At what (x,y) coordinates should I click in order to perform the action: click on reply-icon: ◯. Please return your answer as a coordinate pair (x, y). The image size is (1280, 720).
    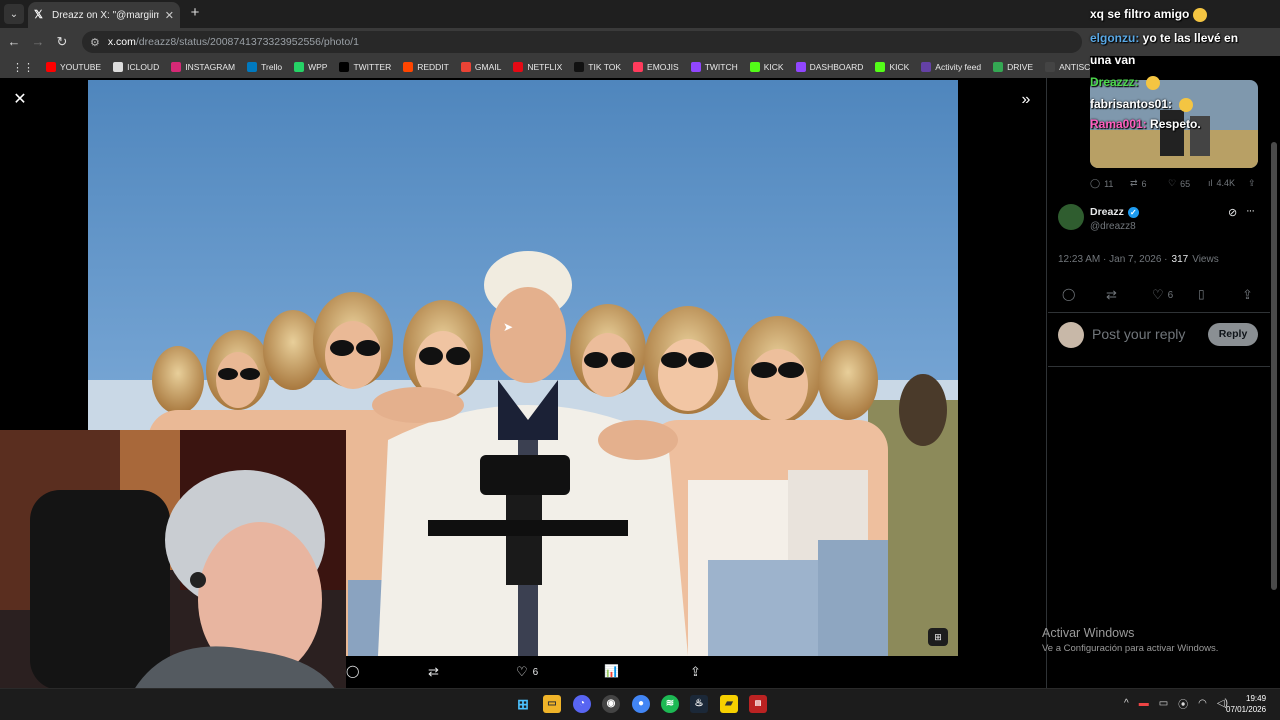
    Looking at the image, I should click on (352, 671).